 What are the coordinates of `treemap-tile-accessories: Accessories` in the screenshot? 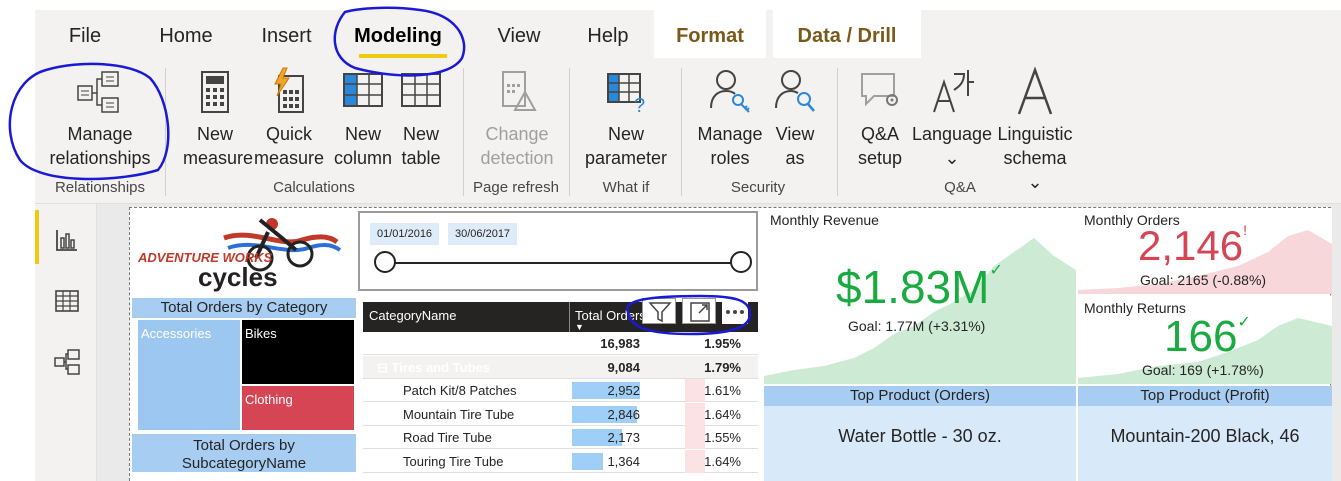 It's located at (189, 375).